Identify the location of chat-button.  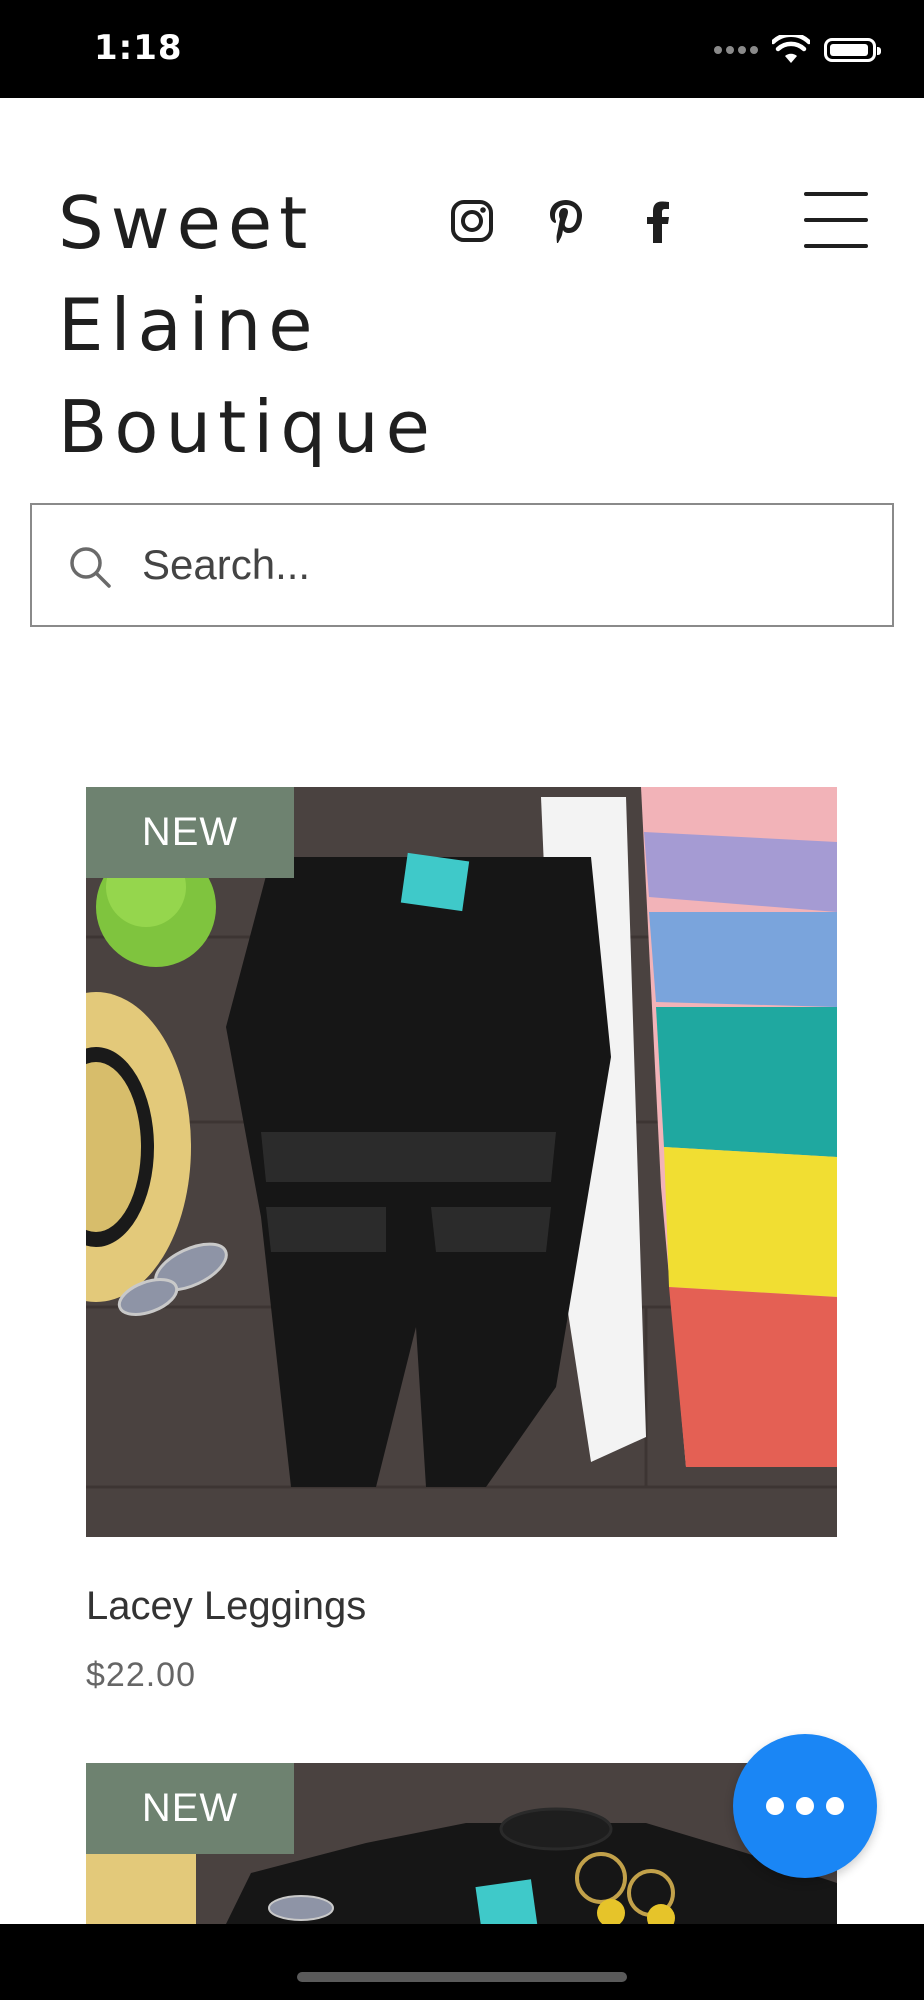
(805, 1806).